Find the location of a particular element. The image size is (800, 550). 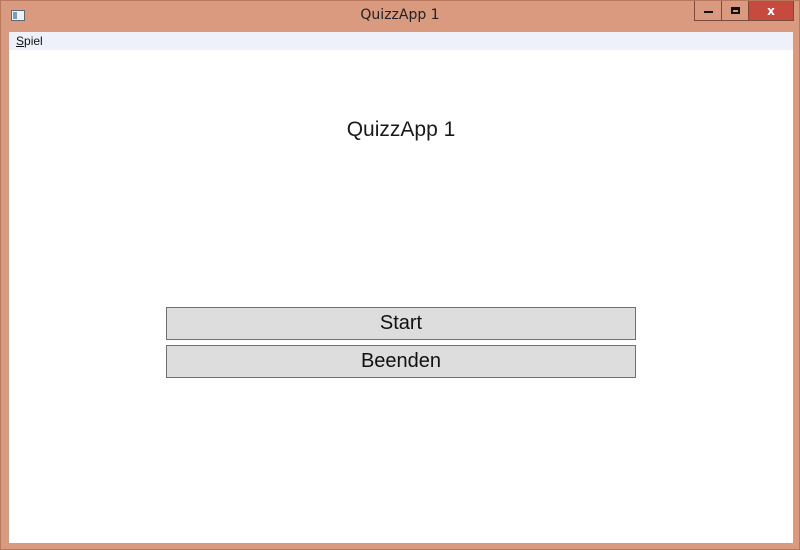

maximize-button is located at coordinates (735, 11).